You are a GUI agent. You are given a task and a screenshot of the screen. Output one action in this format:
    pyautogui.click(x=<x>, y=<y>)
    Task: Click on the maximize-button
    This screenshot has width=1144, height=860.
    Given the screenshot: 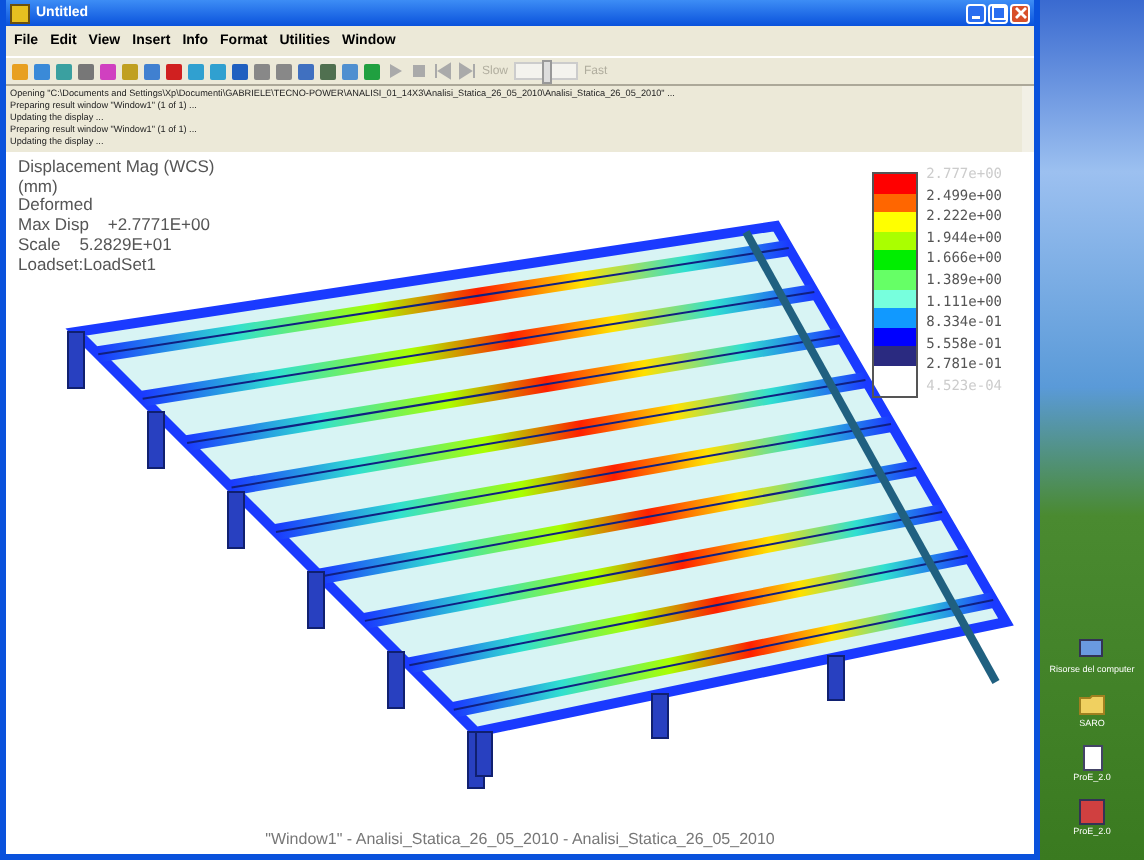 What is the action you would take?
    pyautogui.click(x=998, y=13)
    